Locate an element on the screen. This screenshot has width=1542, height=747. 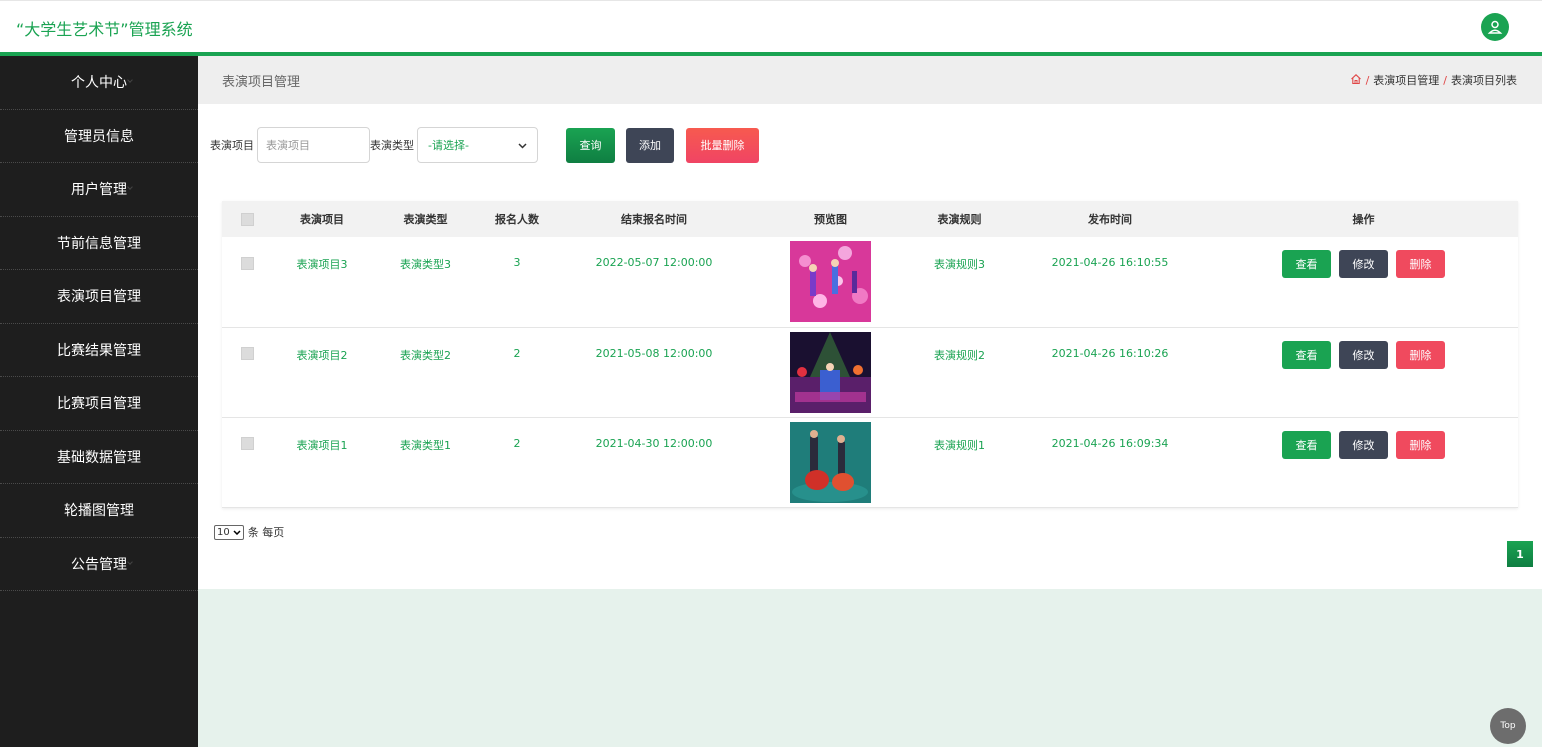
sidebar-item-personal-center: 个人中心 is located at coordinates (99, 83).